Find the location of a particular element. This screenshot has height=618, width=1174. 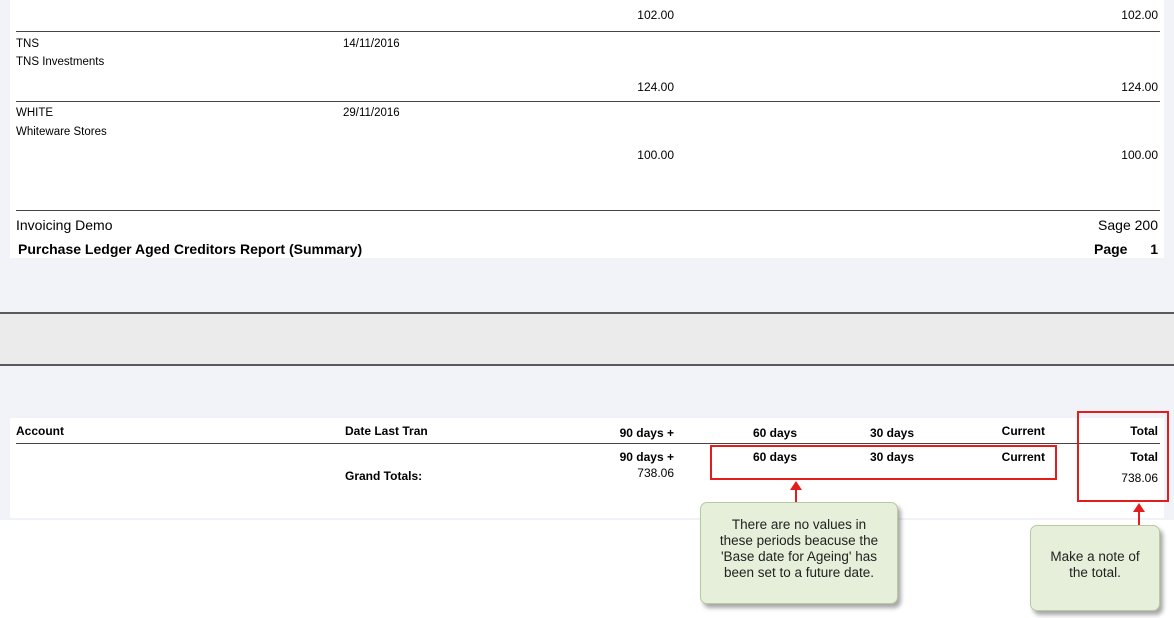

row-total-value: 102.00 is located at coordinates (1139, 15).